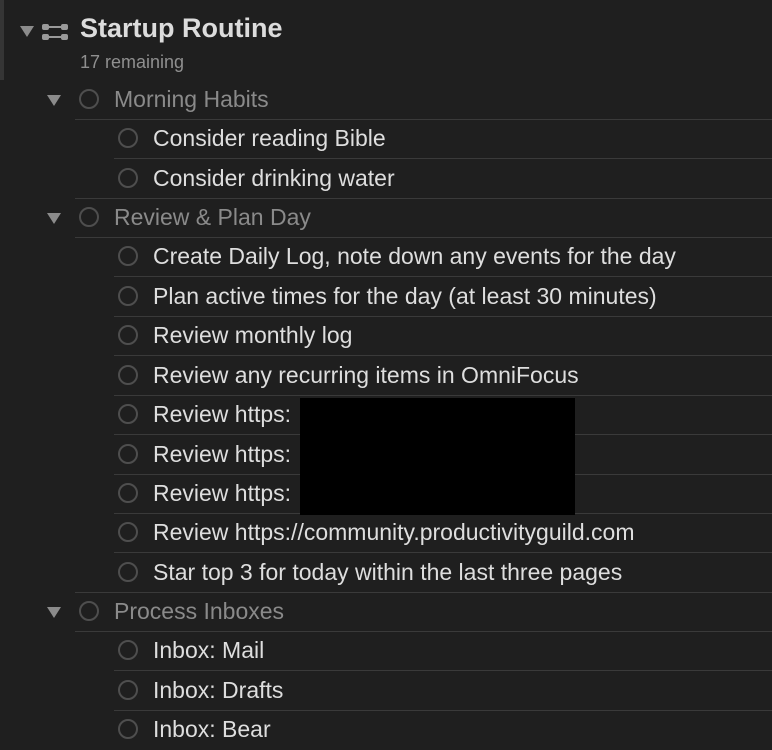  What do you see at coordinates (212, 217) in the screenshot?
I see `group-label: Review & Plan Day` at bounding box center [212, 217].